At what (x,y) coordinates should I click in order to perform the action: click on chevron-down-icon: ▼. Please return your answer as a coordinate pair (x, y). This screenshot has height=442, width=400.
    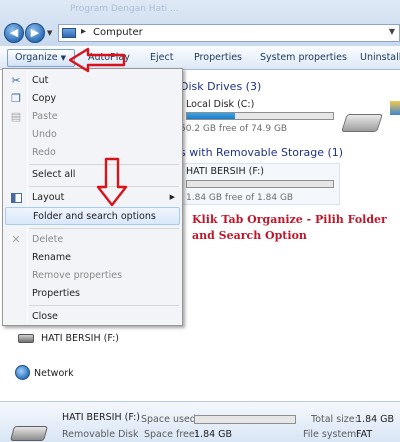
    Looking at the image, I should click on (392, 31).